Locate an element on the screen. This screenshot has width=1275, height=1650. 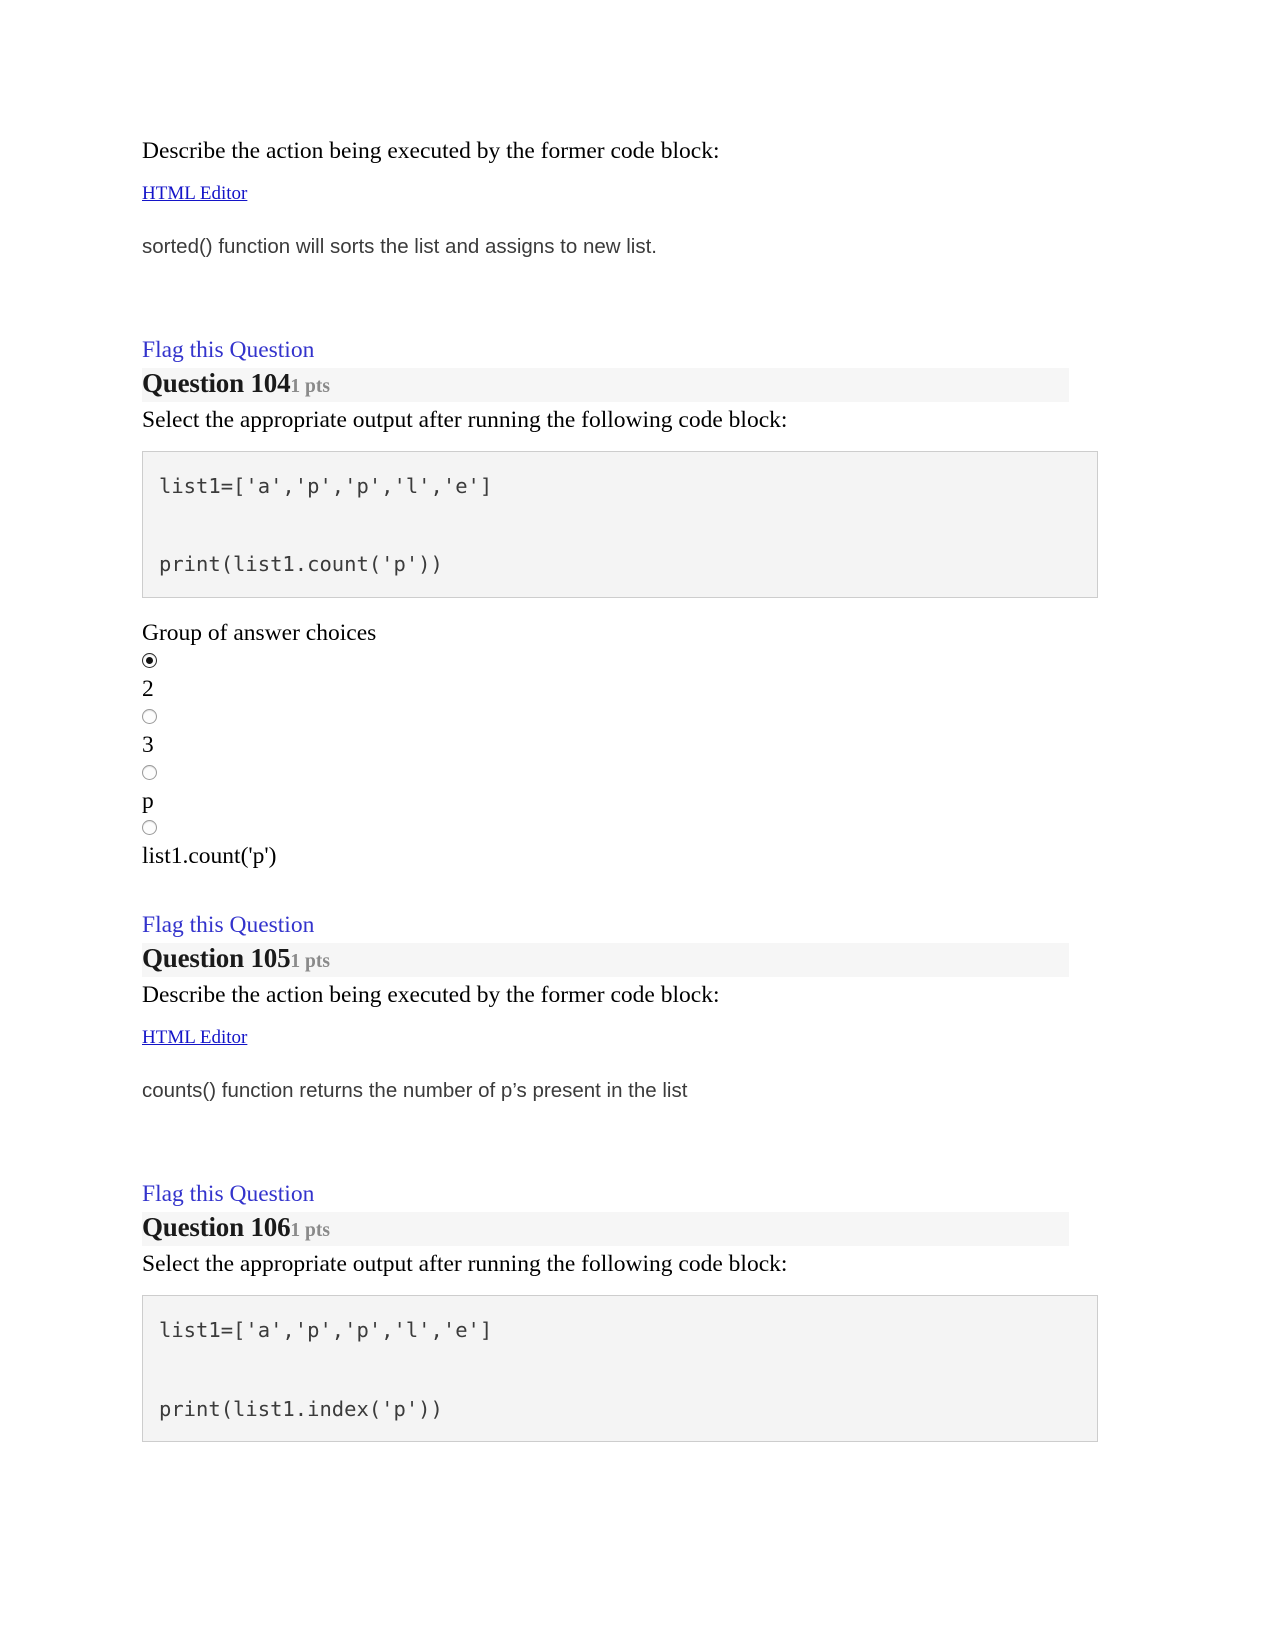
answer-choice-label: 2 is located at coordinates (148, 688).